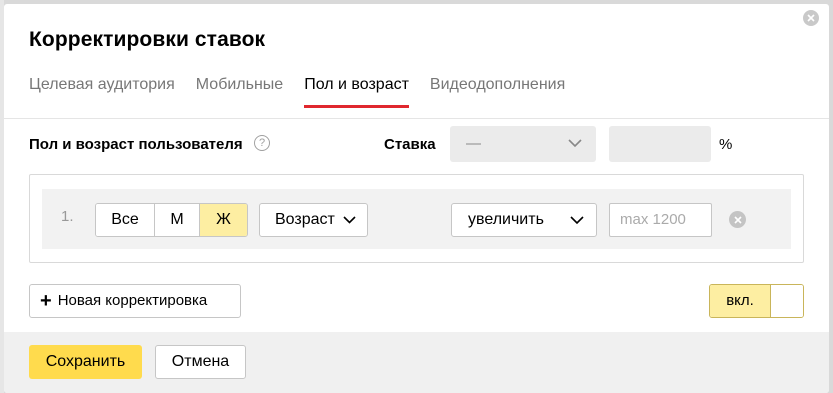 The image size is (833, 393). Describe the element at coordinates (102, 91) in the screenshot. I see `tab-target-audience: Целевая аудитория` at that location.